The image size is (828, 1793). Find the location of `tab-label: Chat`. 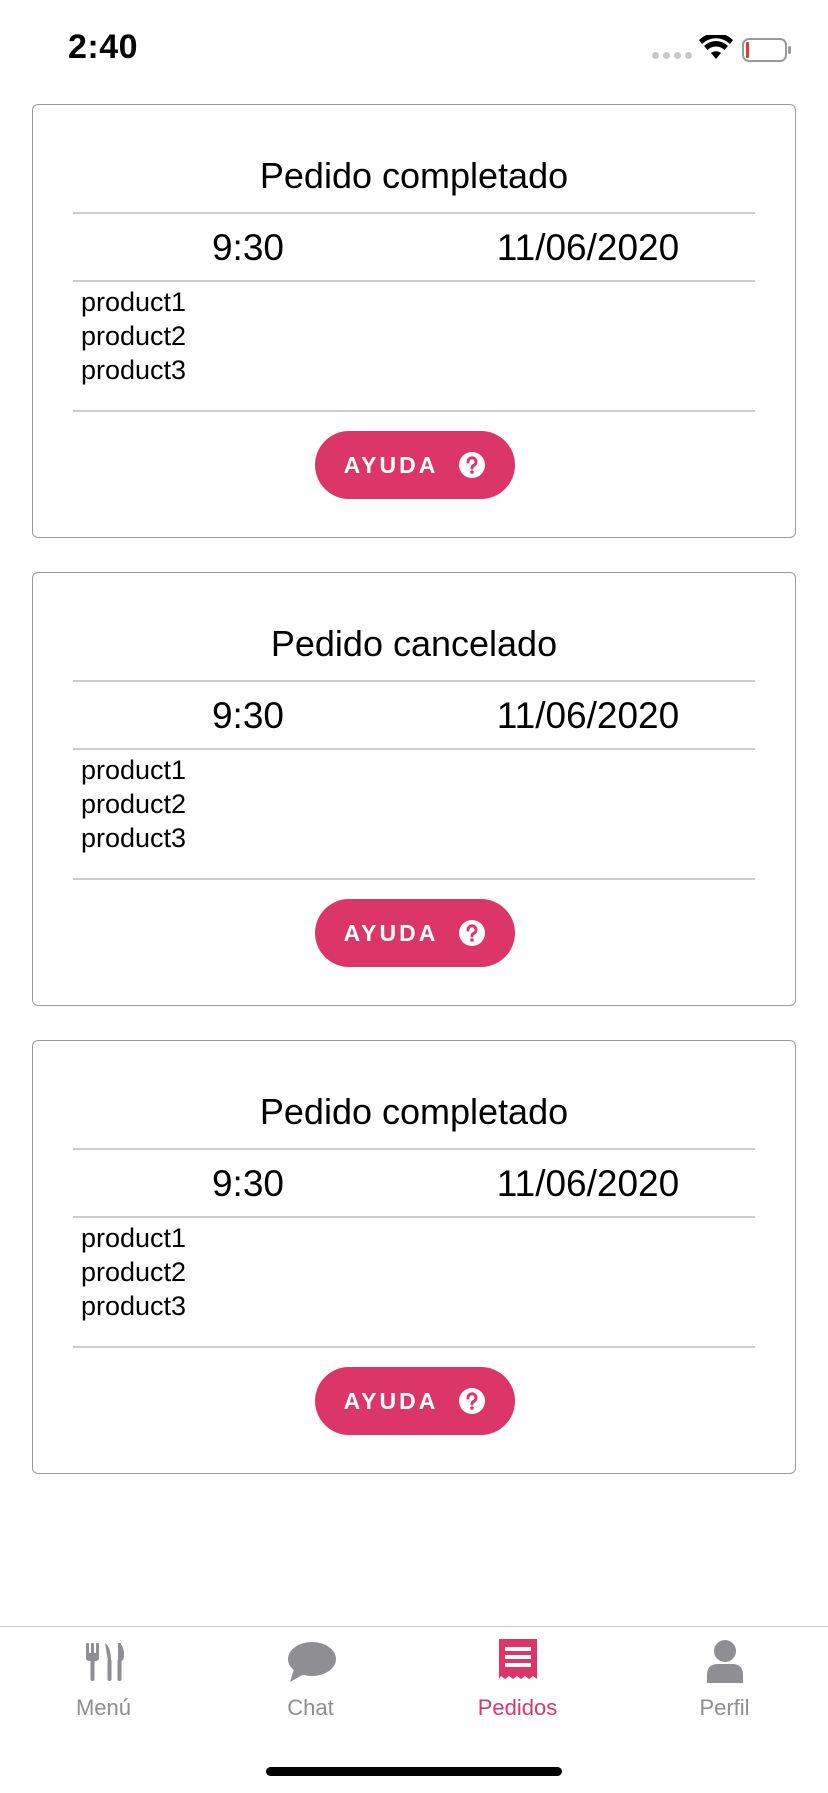

tab-label: Chat is located at coordinates (310, 1707).